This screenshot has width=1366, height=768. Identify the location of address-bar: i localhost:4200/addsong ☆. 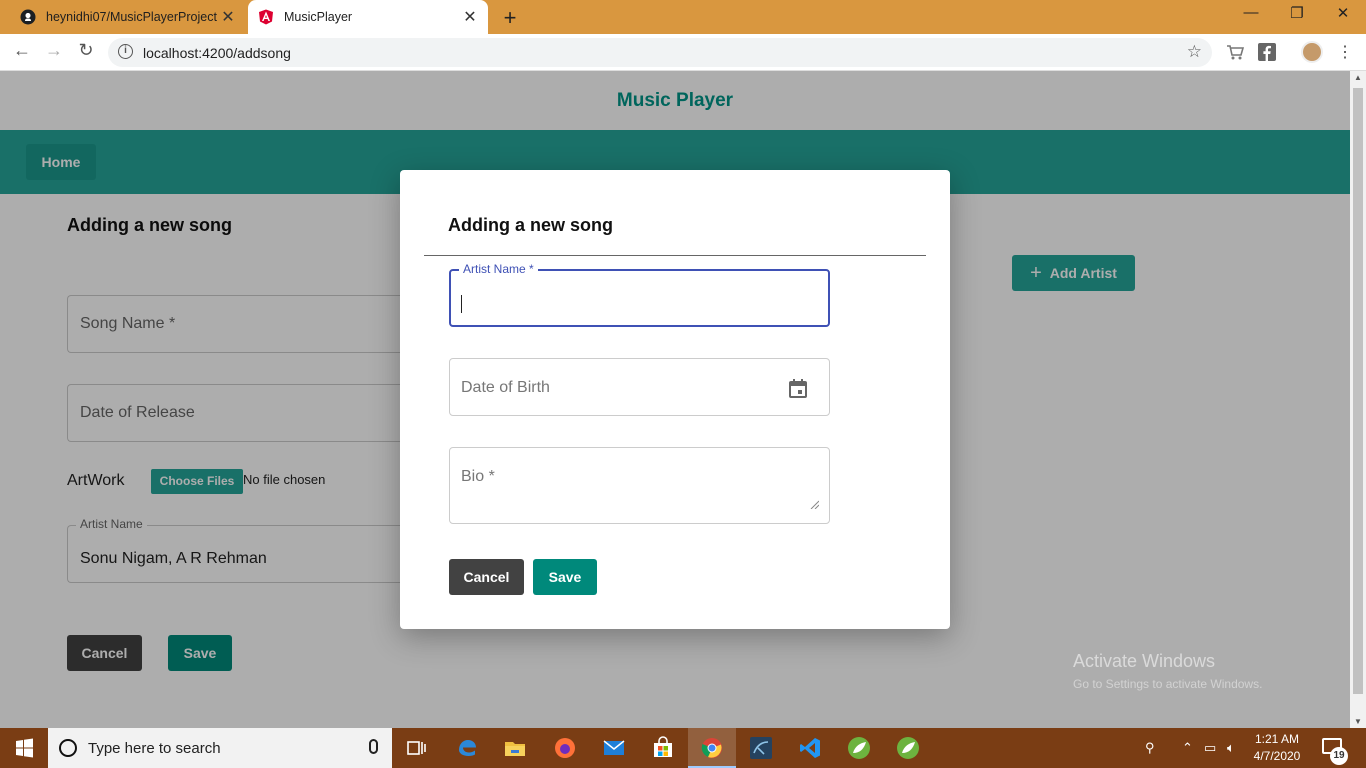
(660, 52).